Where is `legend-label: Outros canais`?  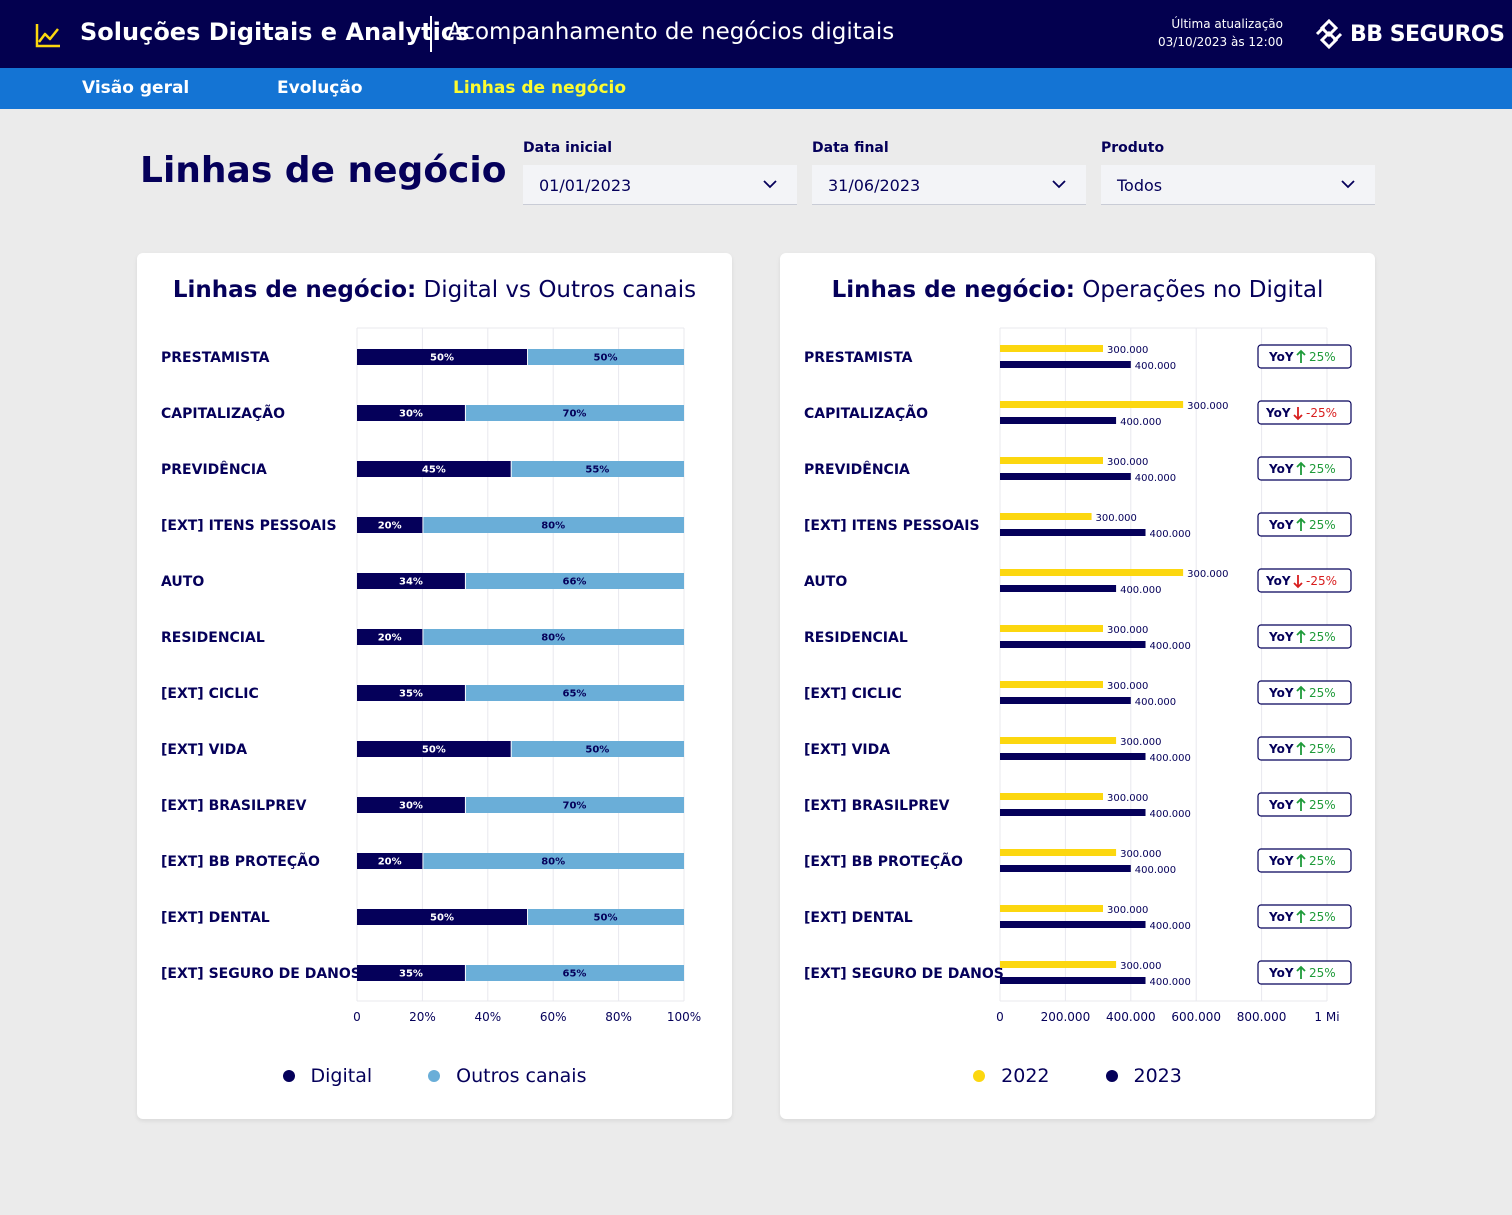
legend-label: Outros canais is located at coordinates (521, 1076).